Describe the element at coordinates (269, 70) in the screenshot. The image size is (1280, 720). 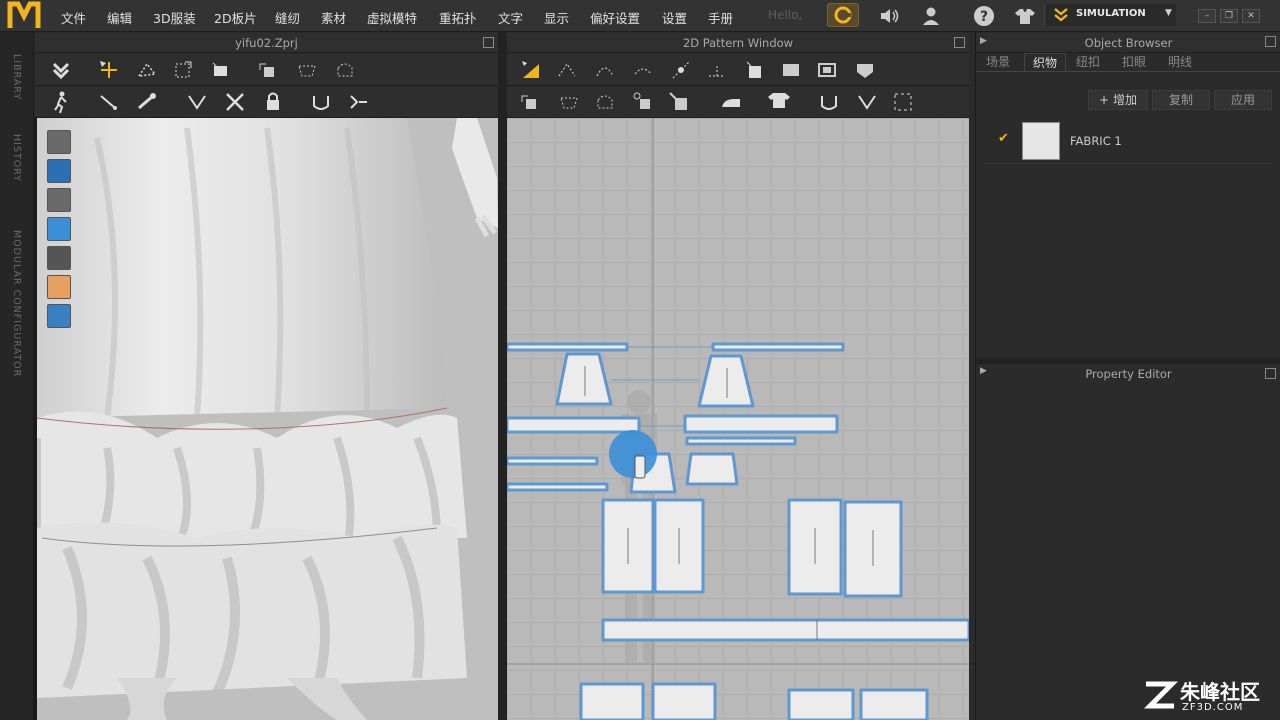
I see `reset-2d-icon` at that location.